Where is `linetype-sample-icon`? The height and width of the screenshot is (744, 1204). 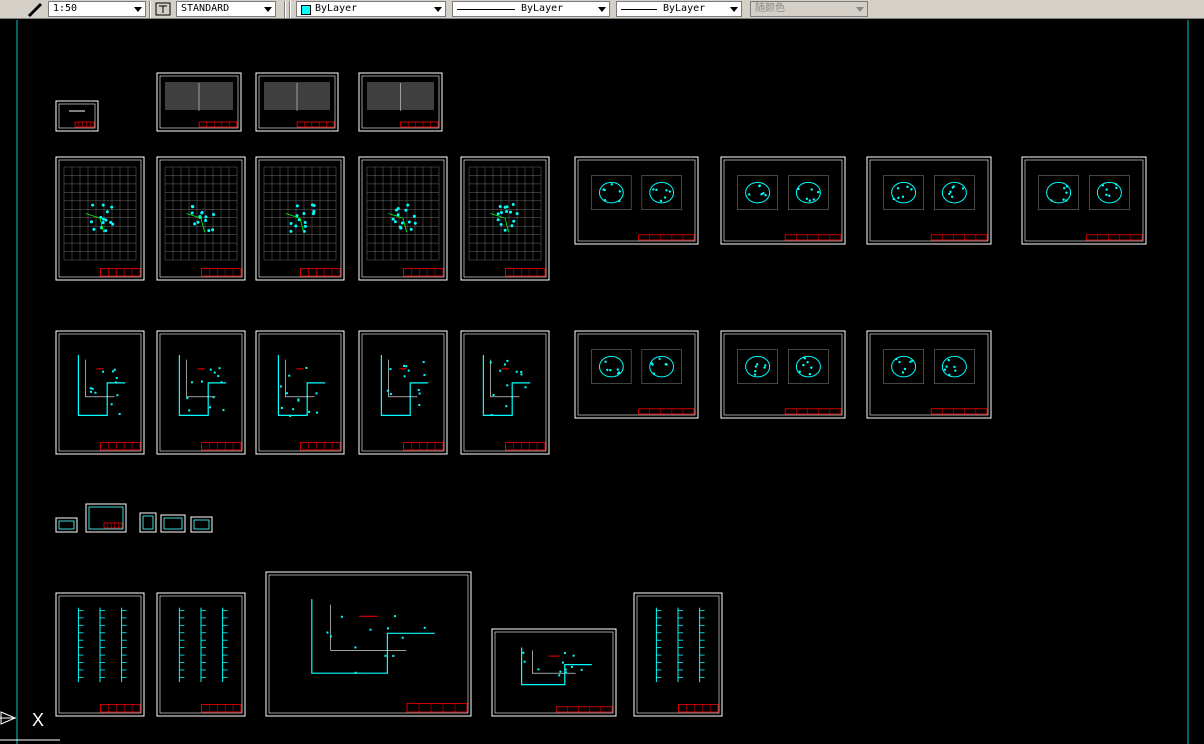 linetype-sample-icon is located at coordinates (486, 9).